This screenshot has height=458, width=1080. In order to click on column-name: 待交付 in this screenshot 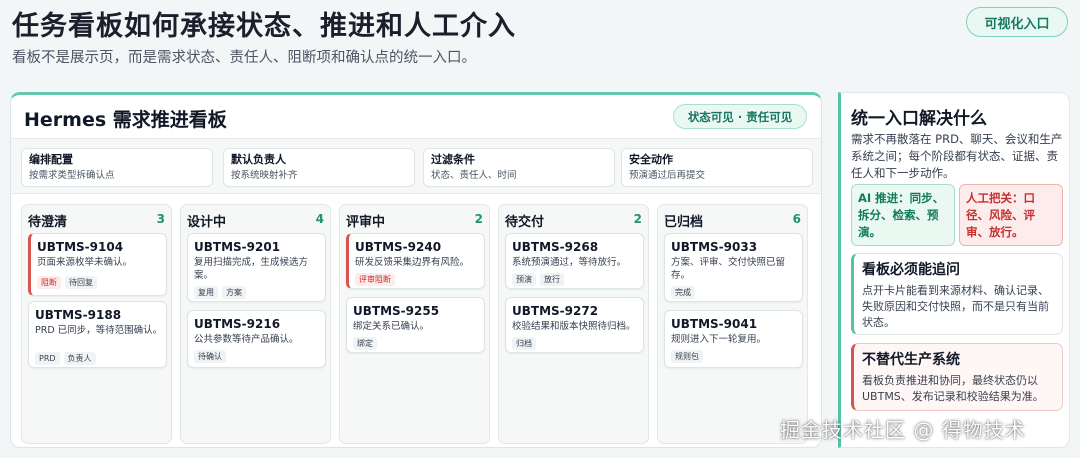, I will do `click(525, 222)`.